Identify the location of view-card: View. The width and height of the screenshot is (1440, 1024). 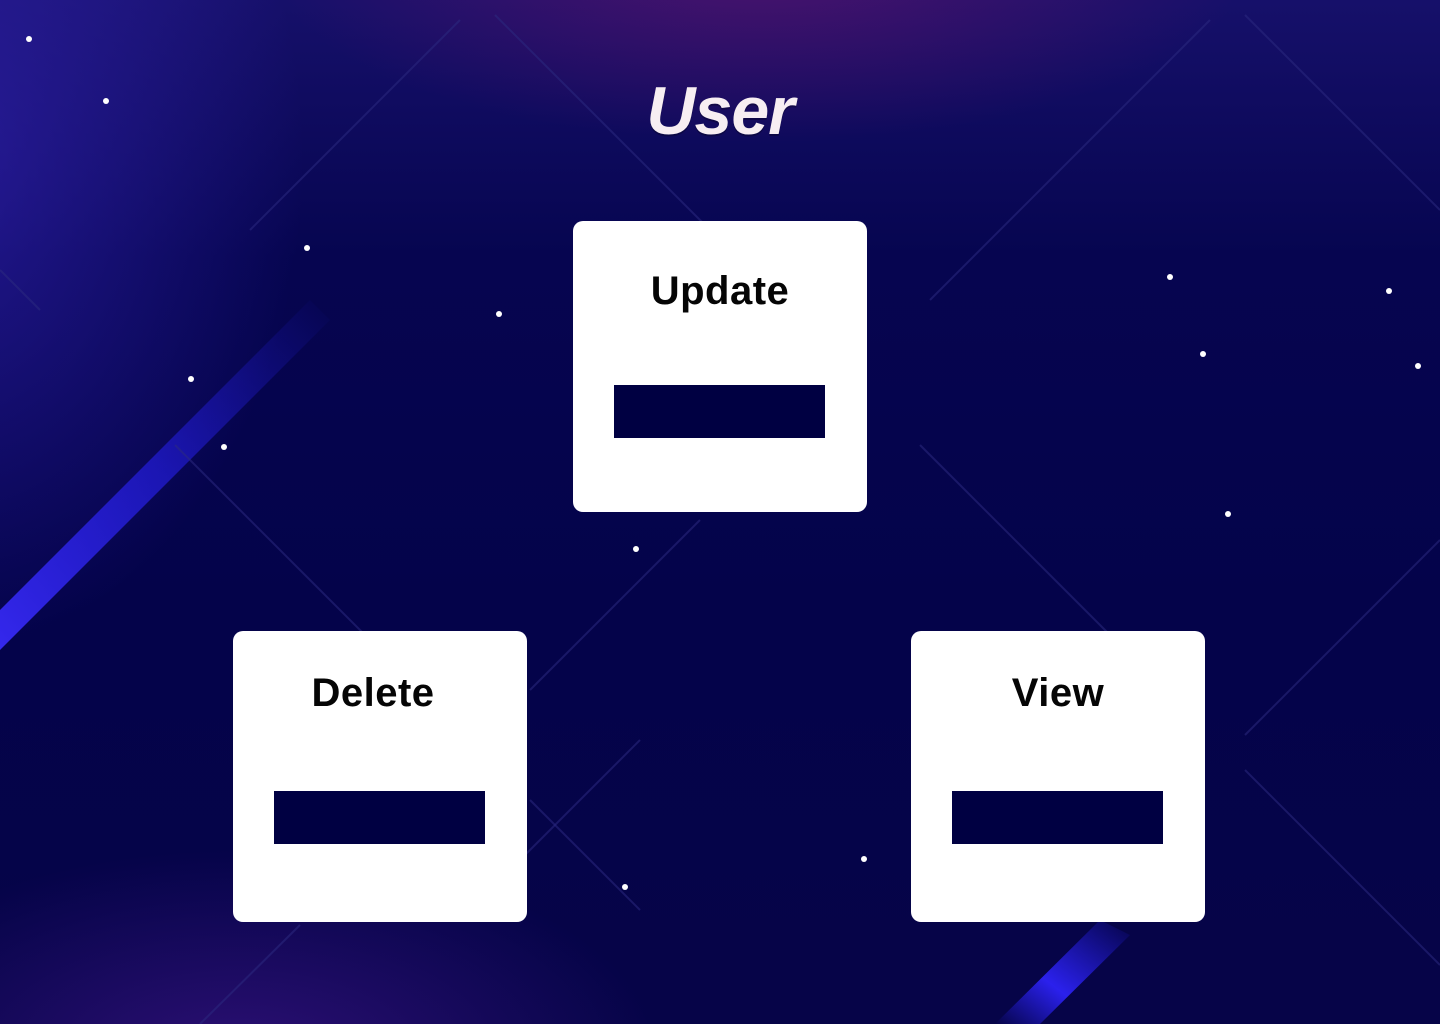
(1058, 776).